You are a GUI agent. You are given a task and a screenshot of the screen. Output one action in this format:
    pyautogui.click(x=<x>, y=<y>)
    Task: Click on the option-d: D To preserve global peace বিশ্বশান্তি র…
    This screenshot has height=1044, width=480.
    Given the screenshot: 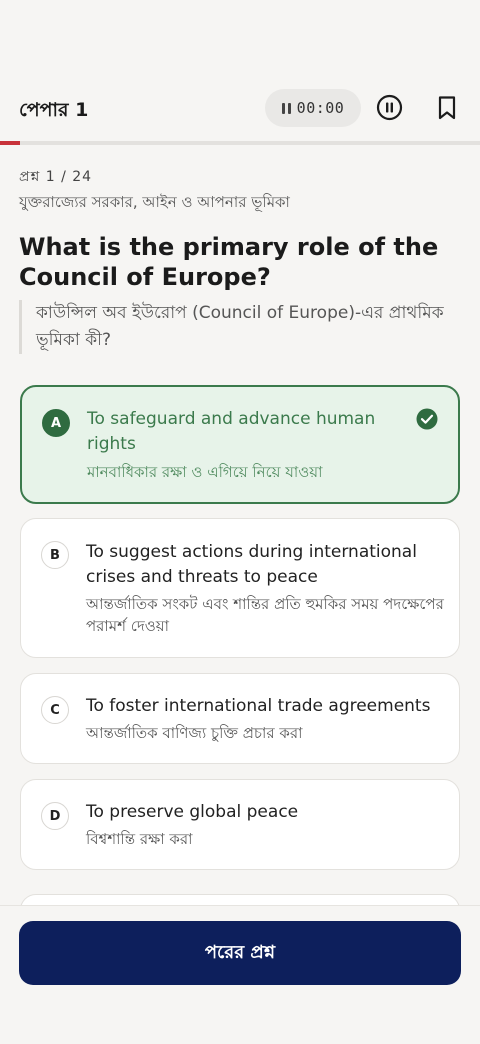 What is the action you would take?
    pyautogui.click(x=240, y=824)
    